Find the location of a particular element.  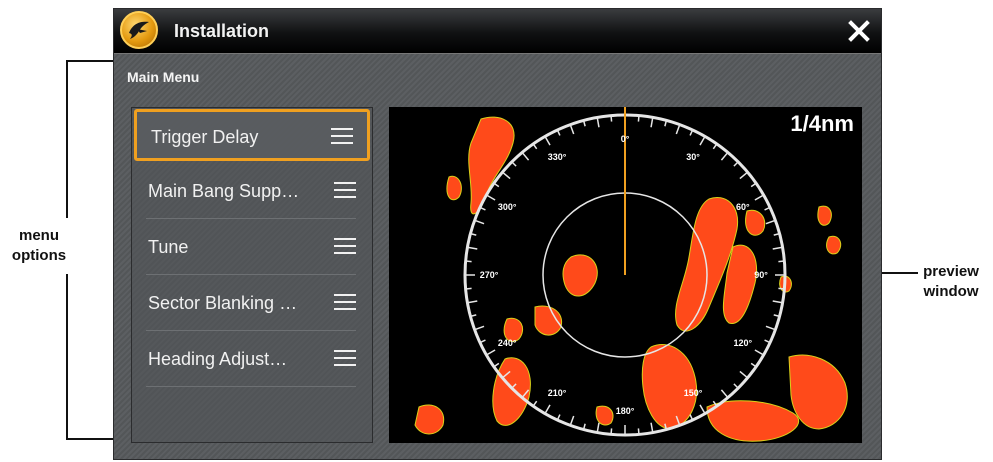

preview-window-callout: preview window is located at coordinates (951, 282).